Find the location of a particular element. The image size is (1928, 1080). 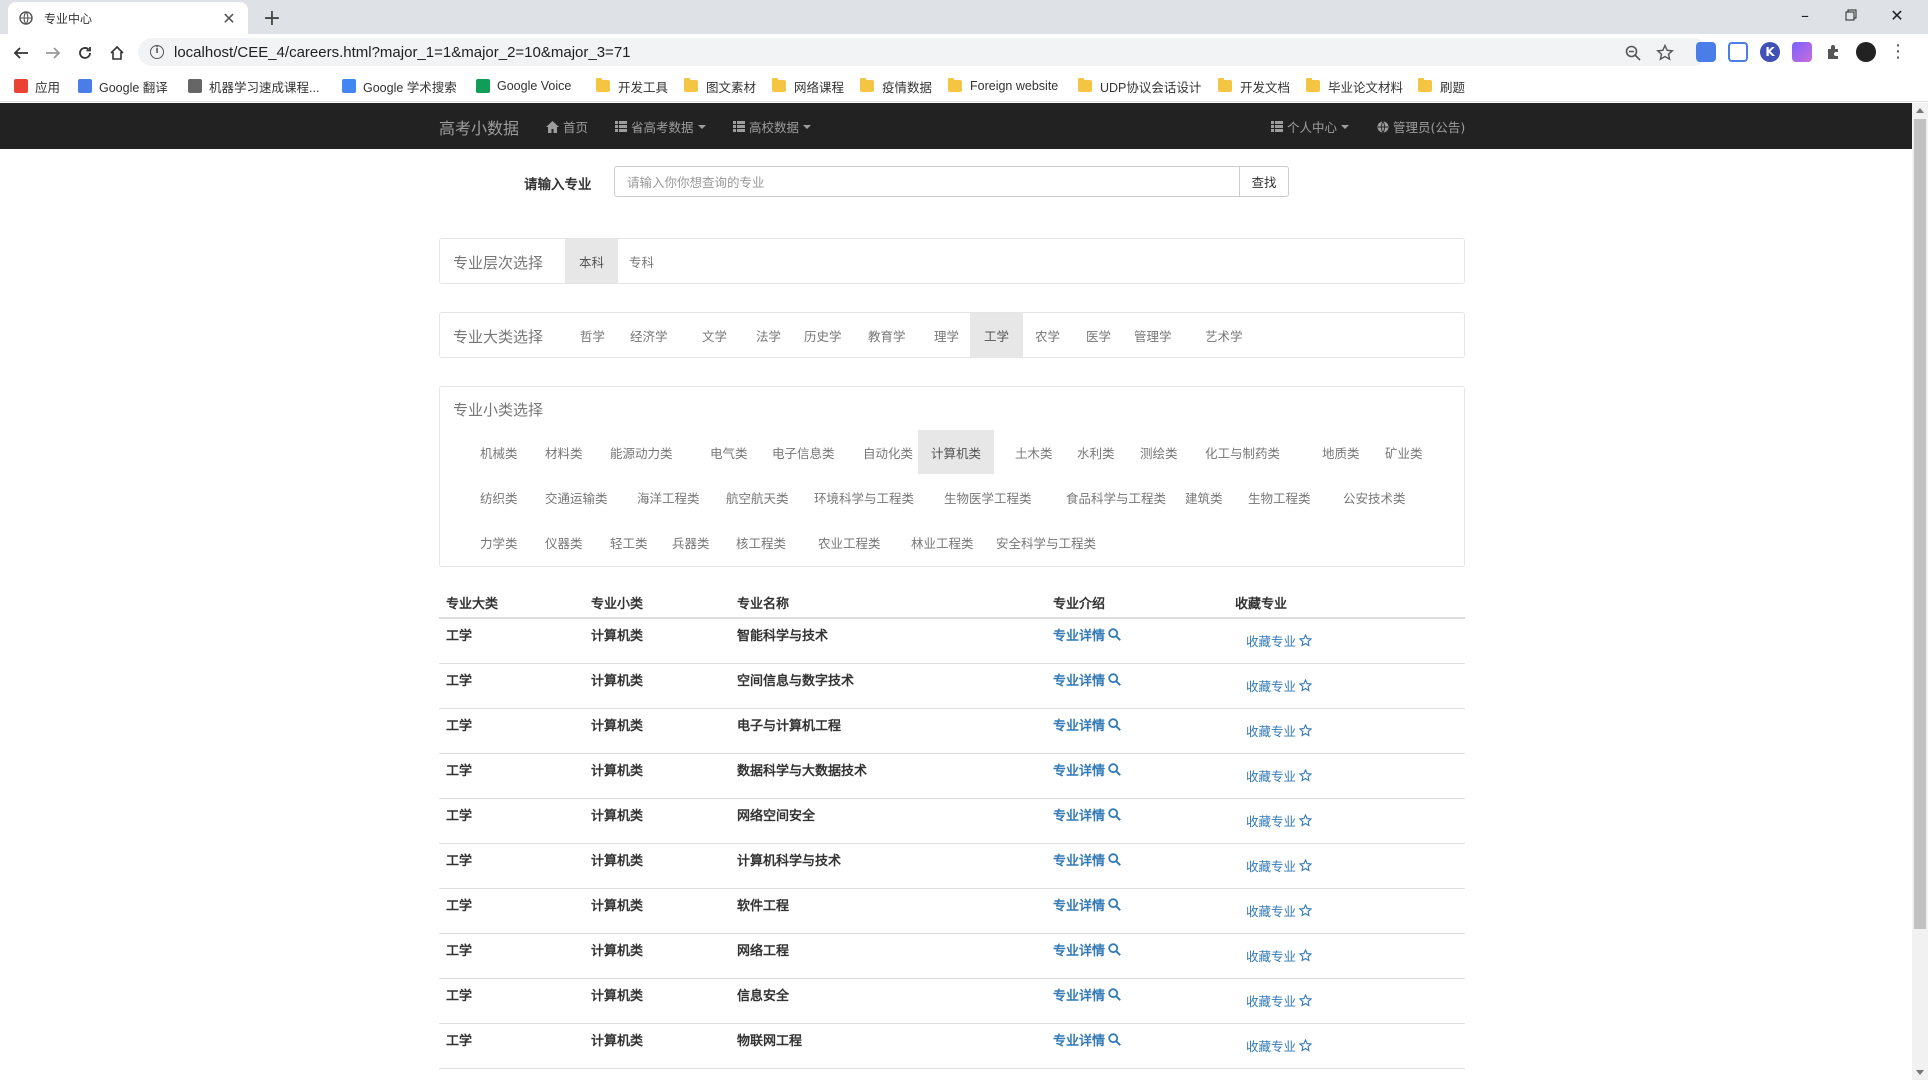

back-arrow-icon is located at coordinates (21, 53).